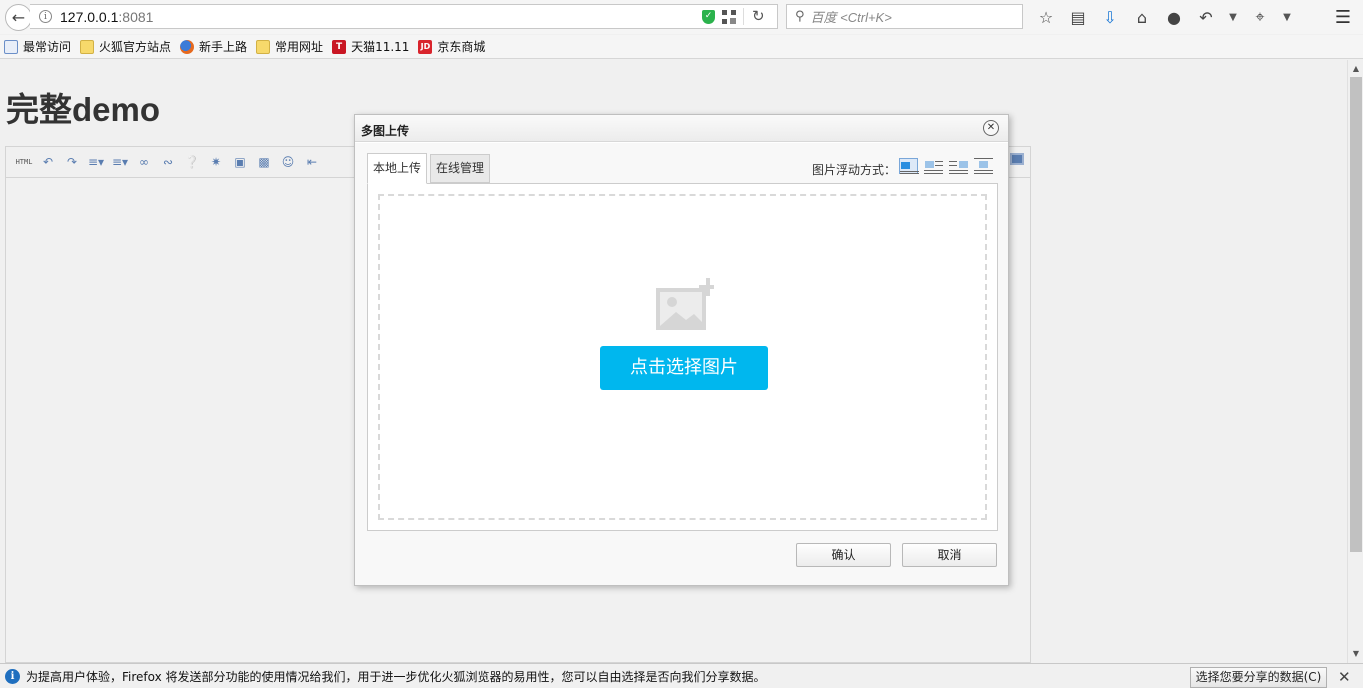 The width and height of the screenshot is (1363, 688). Describe the element at coordinates (949, 555) in the screenshot. I see `cancel-button: 取消` at that location.